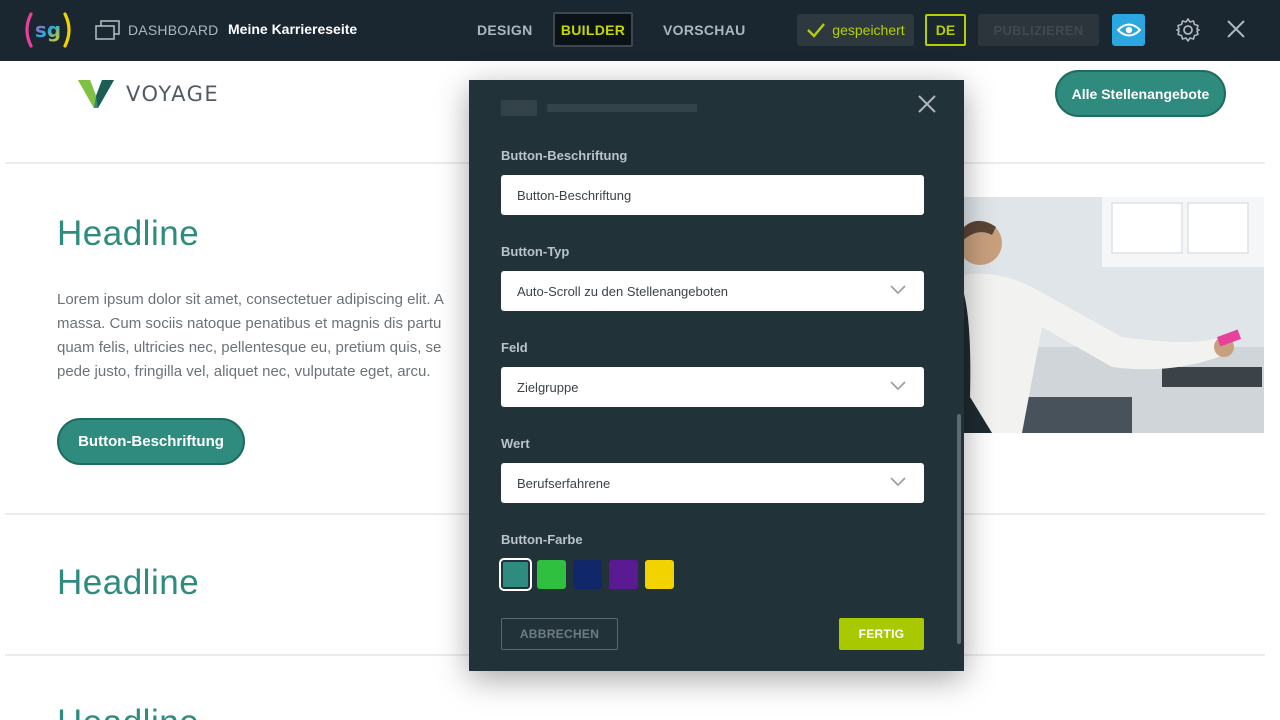 Image resolution: width=1280 pixels, height=720 pixels. Describe the element at coordinates (515, 574) in the screenshot. I see `color-swatch-teal` at that location.